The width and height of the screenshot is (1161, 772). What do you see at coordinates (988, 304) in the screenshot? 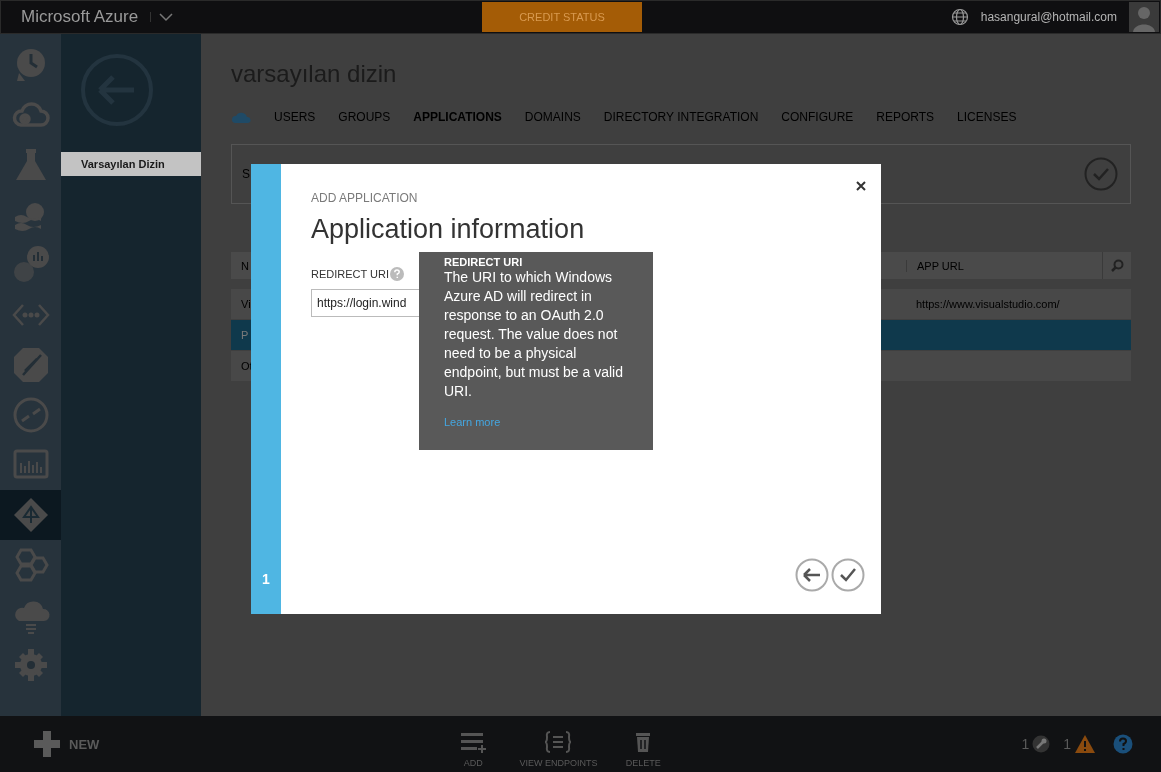
I see `table-cell-text: https://www.visualstudio.com/` at bounding box center [988, 304].